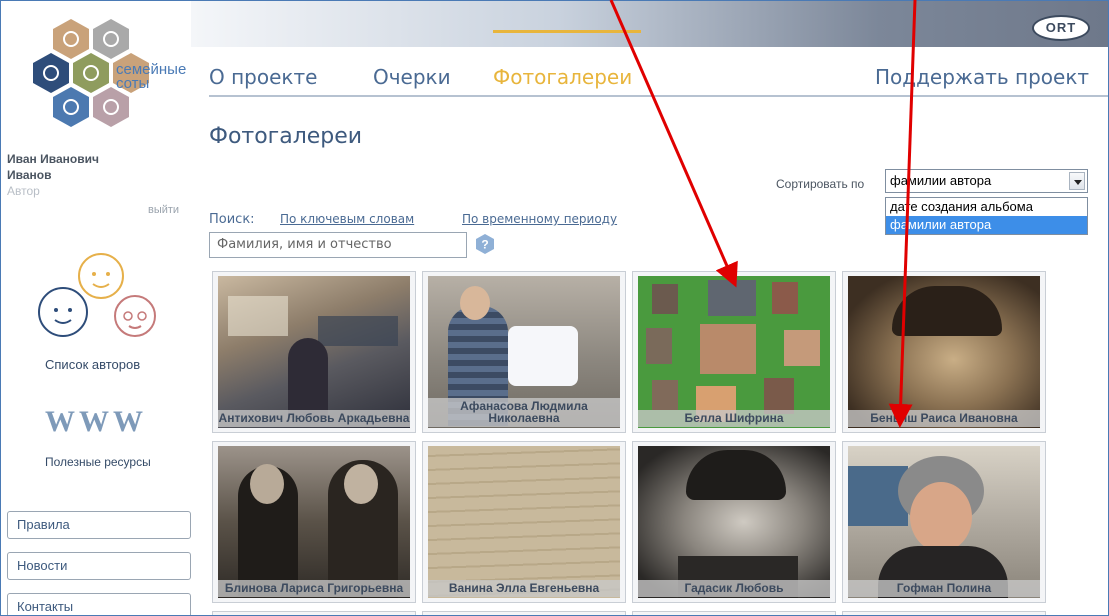 The image size is (1109, 616). What do you see at coordinates (524, 588) in the screenshot?
I see `tile-caption: Ванина Элла Евгеньевна` at bounding box center [524, 588].